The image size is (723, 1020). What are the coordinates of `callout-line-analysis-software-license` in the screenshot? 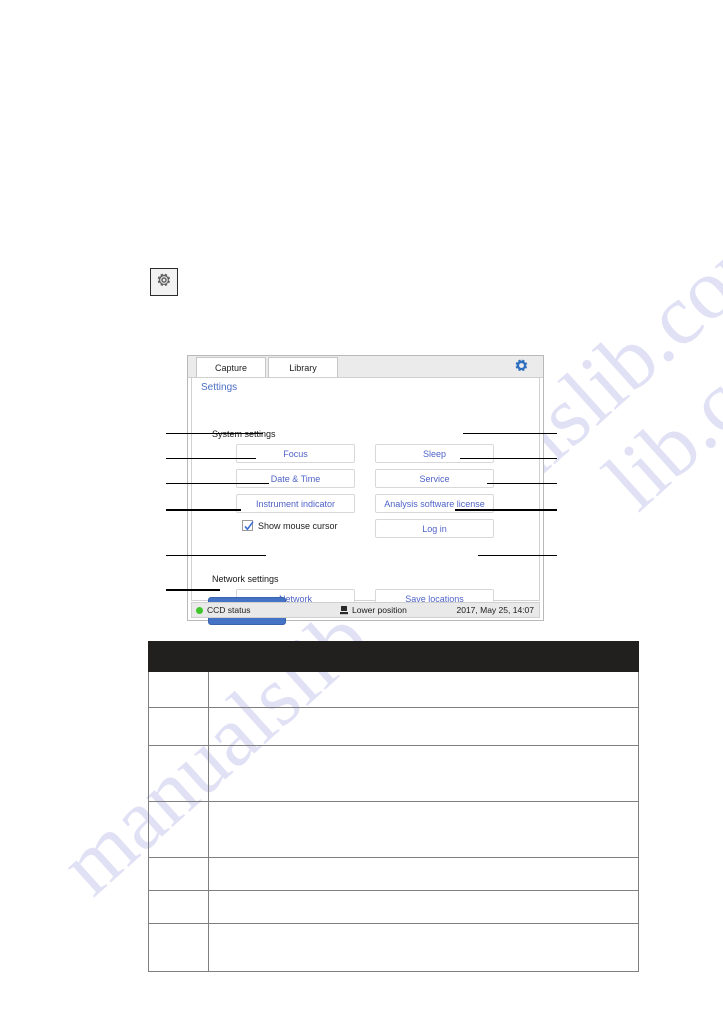 It's located at (522, 483).